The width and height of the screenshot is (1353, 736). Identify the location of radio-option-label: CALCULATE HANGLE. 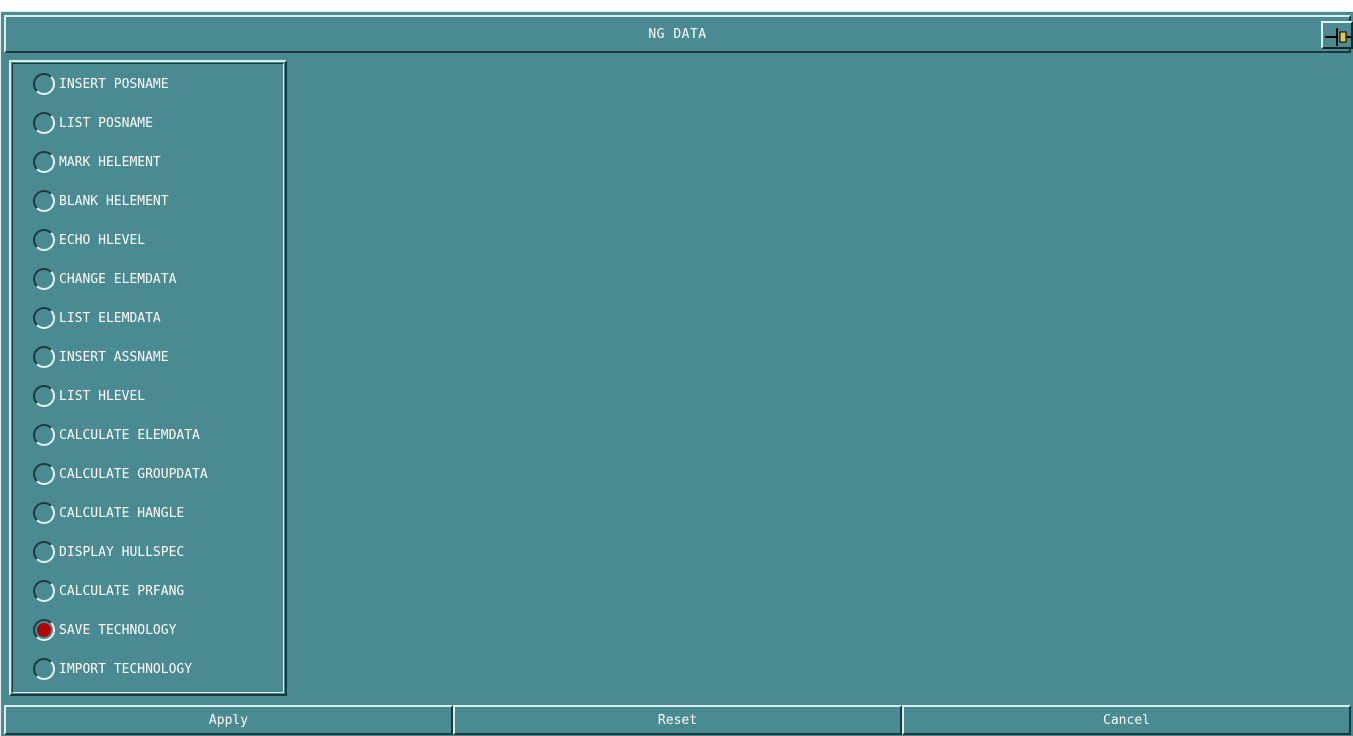
(122, 513).